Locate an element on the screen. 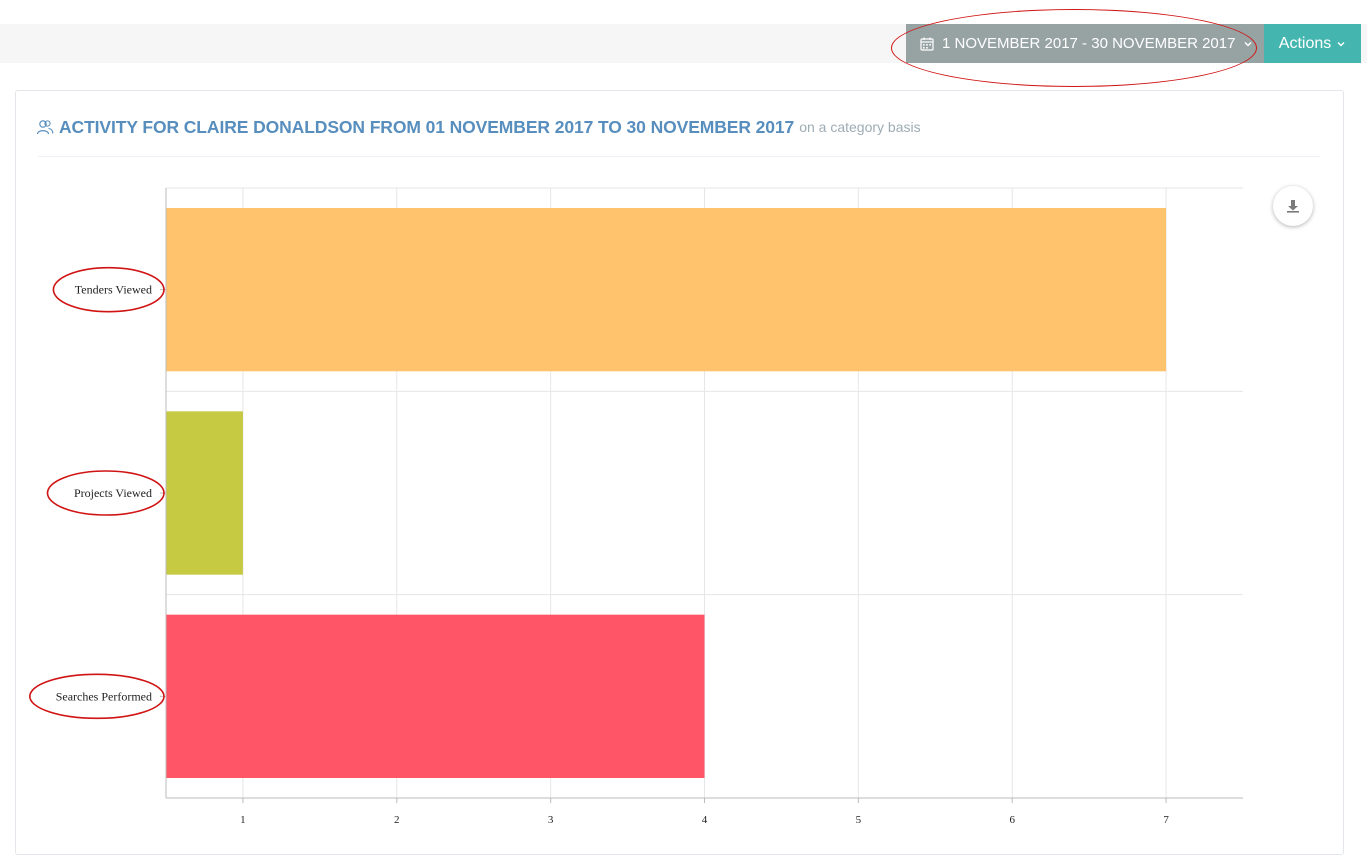 The height and width of the screenshot is (864, 1367). category-label: Projects Viewed is located at coordinates (113, 493).